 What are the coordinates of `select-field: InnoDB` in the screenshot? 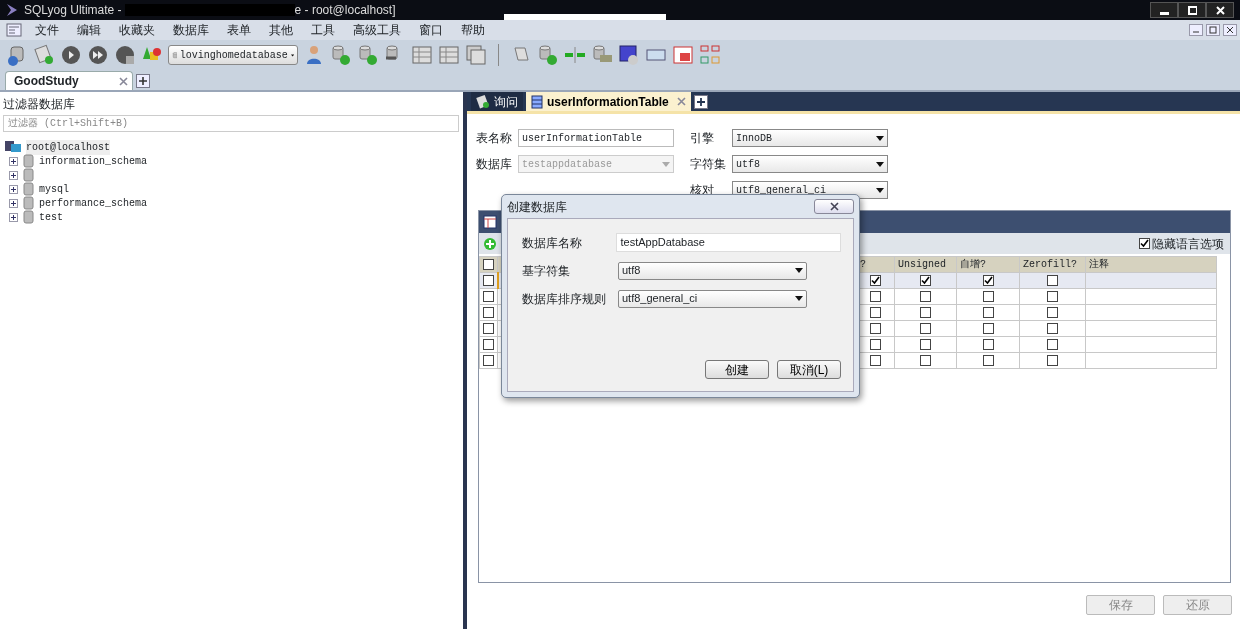 It's located at (810, 138).